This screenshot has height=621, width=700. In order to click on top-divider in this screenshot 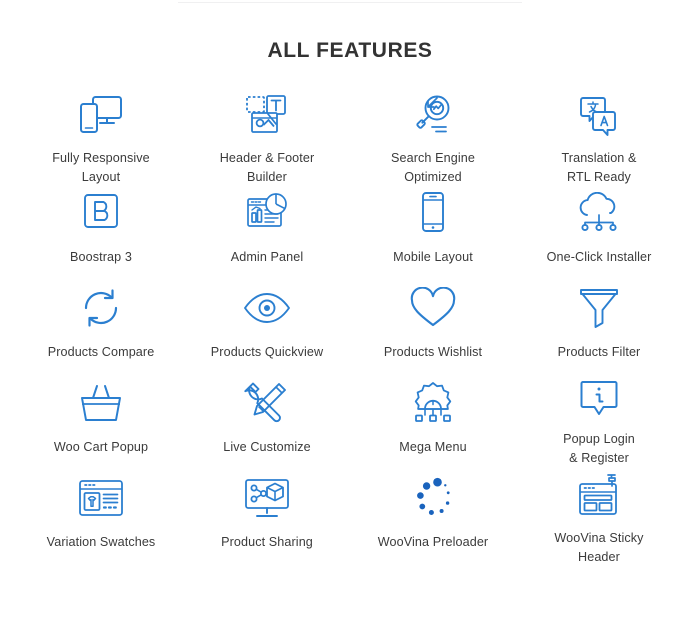, I will do `click(350, 2)`.